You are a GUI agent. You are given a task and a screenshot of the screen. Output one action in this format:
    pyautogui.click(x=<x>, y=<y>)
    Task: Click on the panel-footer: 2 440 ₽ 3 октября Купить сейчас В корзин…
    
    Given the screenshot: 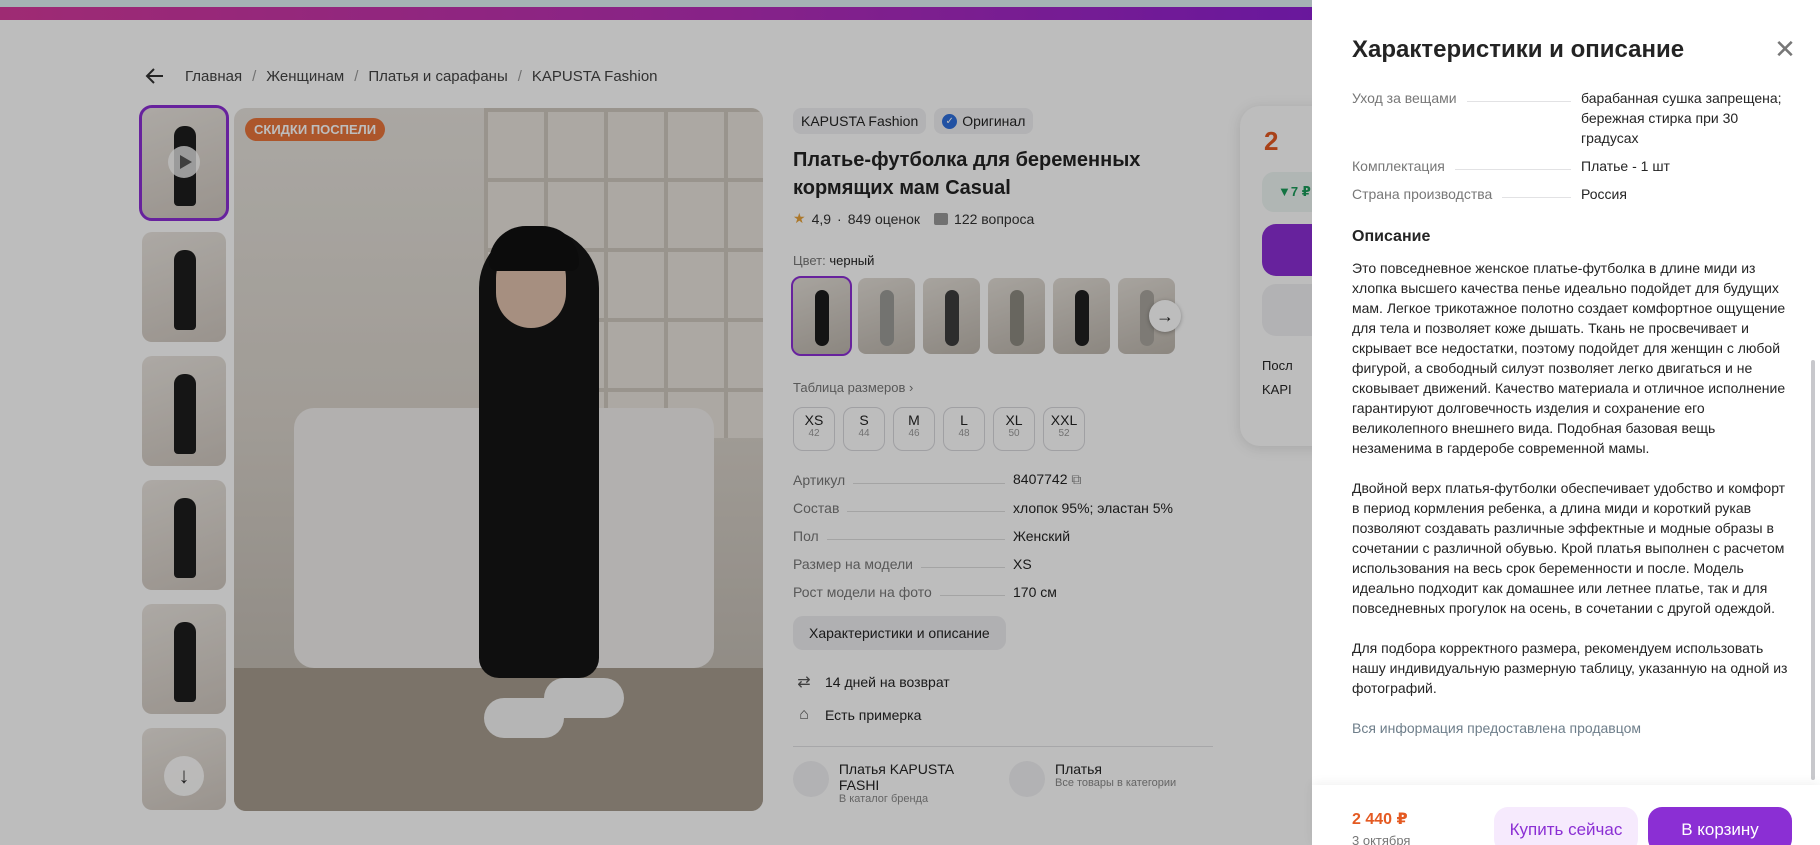 What is the action you would take?
    pyautogui.click(x=1566, y=815)
    